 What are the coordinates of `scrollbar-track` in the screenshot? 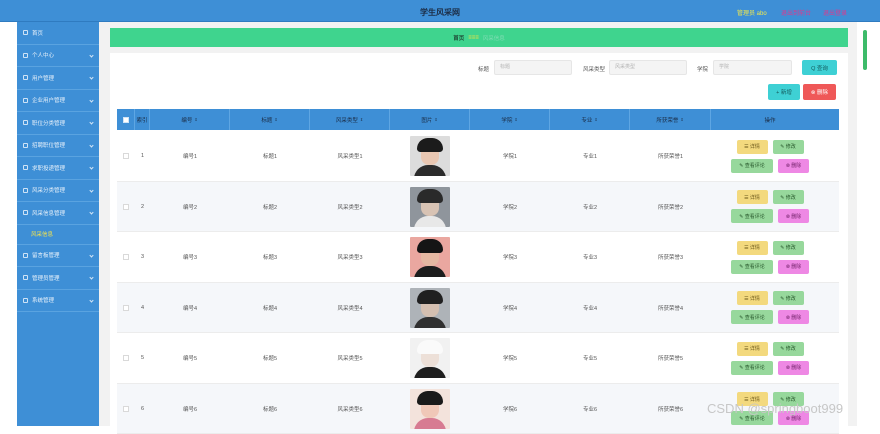 It's located at (868, 224).